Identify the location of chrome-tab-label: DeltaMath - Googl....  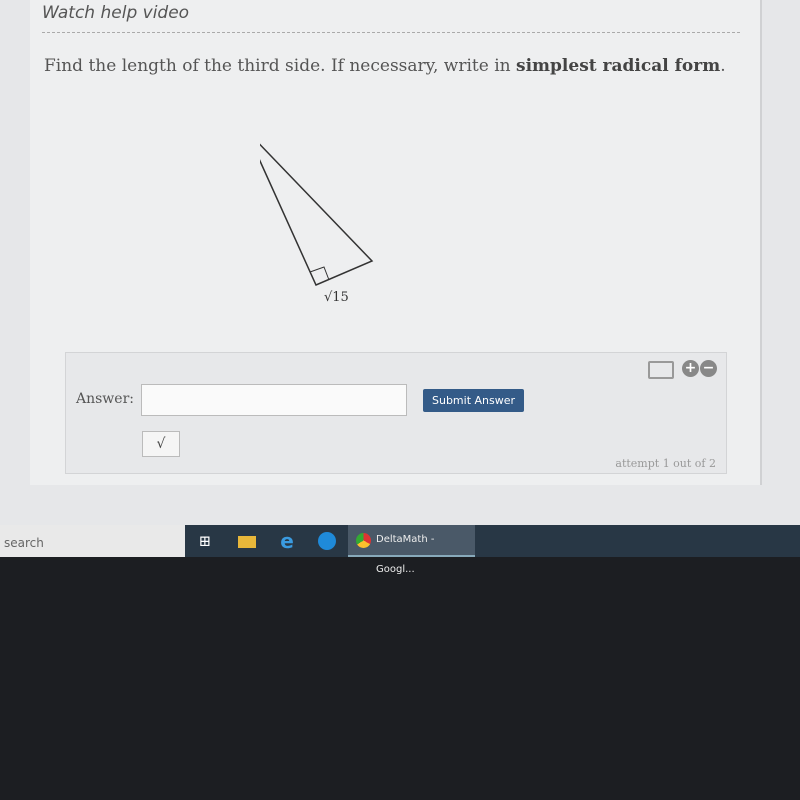
(405, 554).